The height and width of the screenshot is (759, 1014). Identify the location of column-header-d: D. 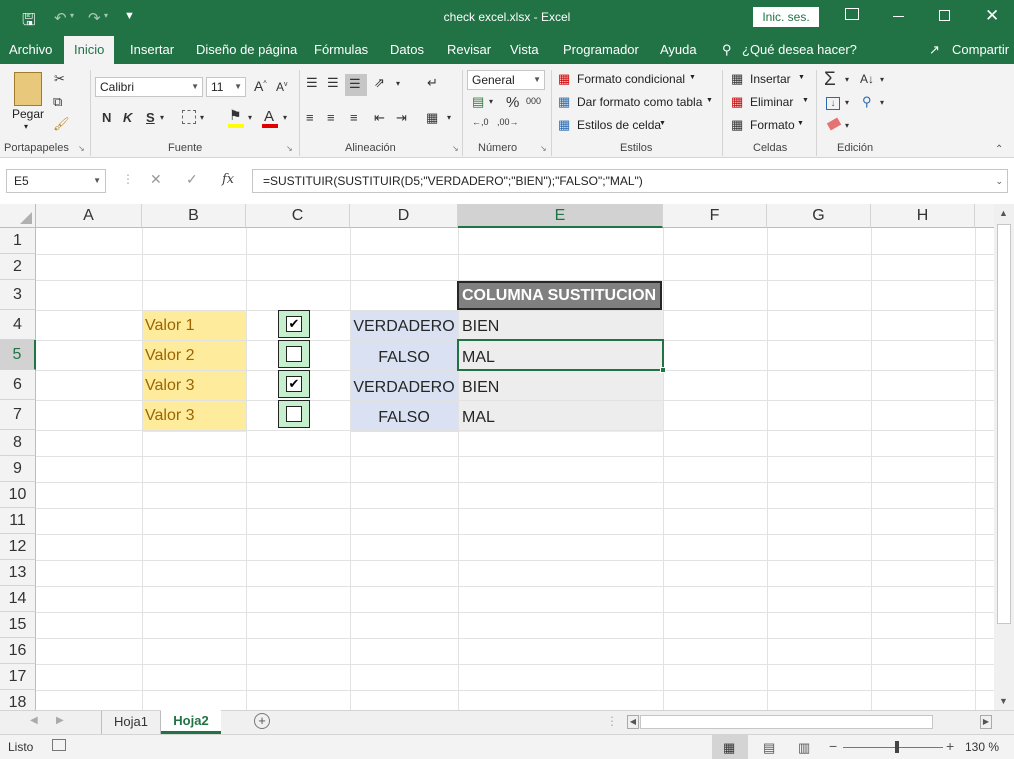
(404, 216).